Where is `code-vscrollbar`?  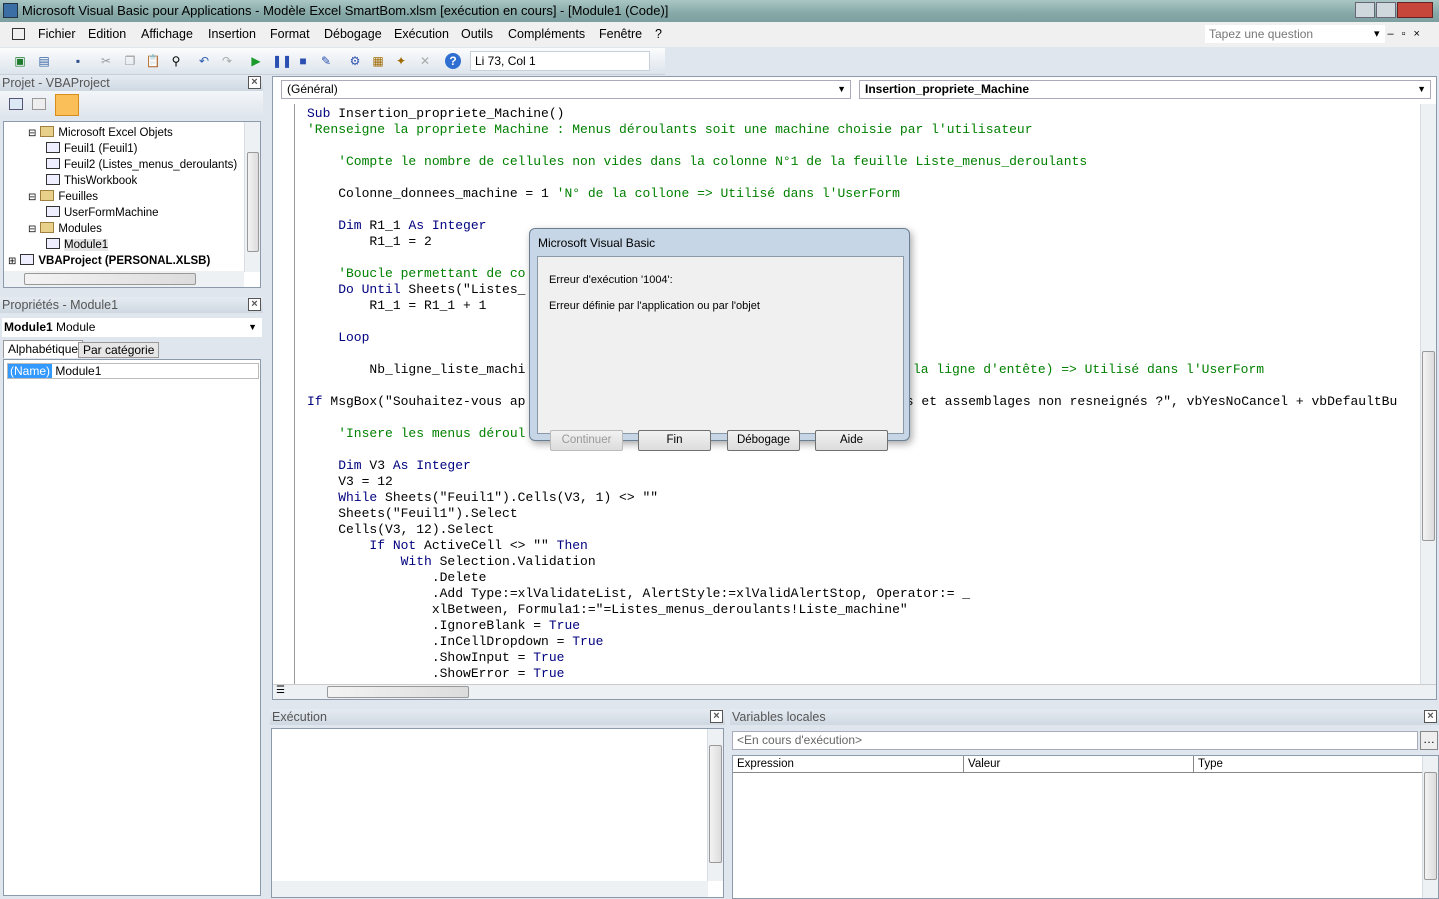 code-vscrollbar is located at coordinates (1428, 394).